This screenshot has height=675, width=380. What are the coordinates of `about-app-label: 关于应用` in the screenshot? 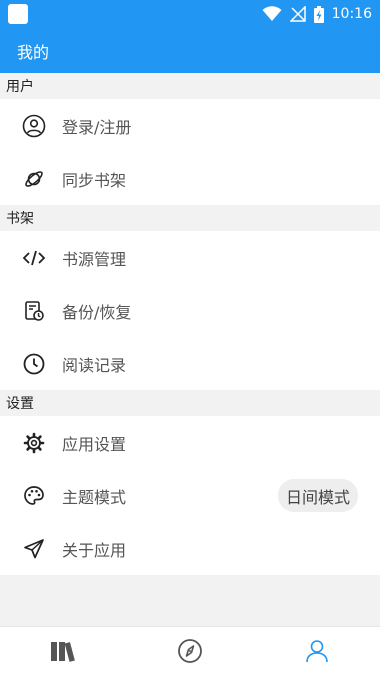 It's located at (94, 550).